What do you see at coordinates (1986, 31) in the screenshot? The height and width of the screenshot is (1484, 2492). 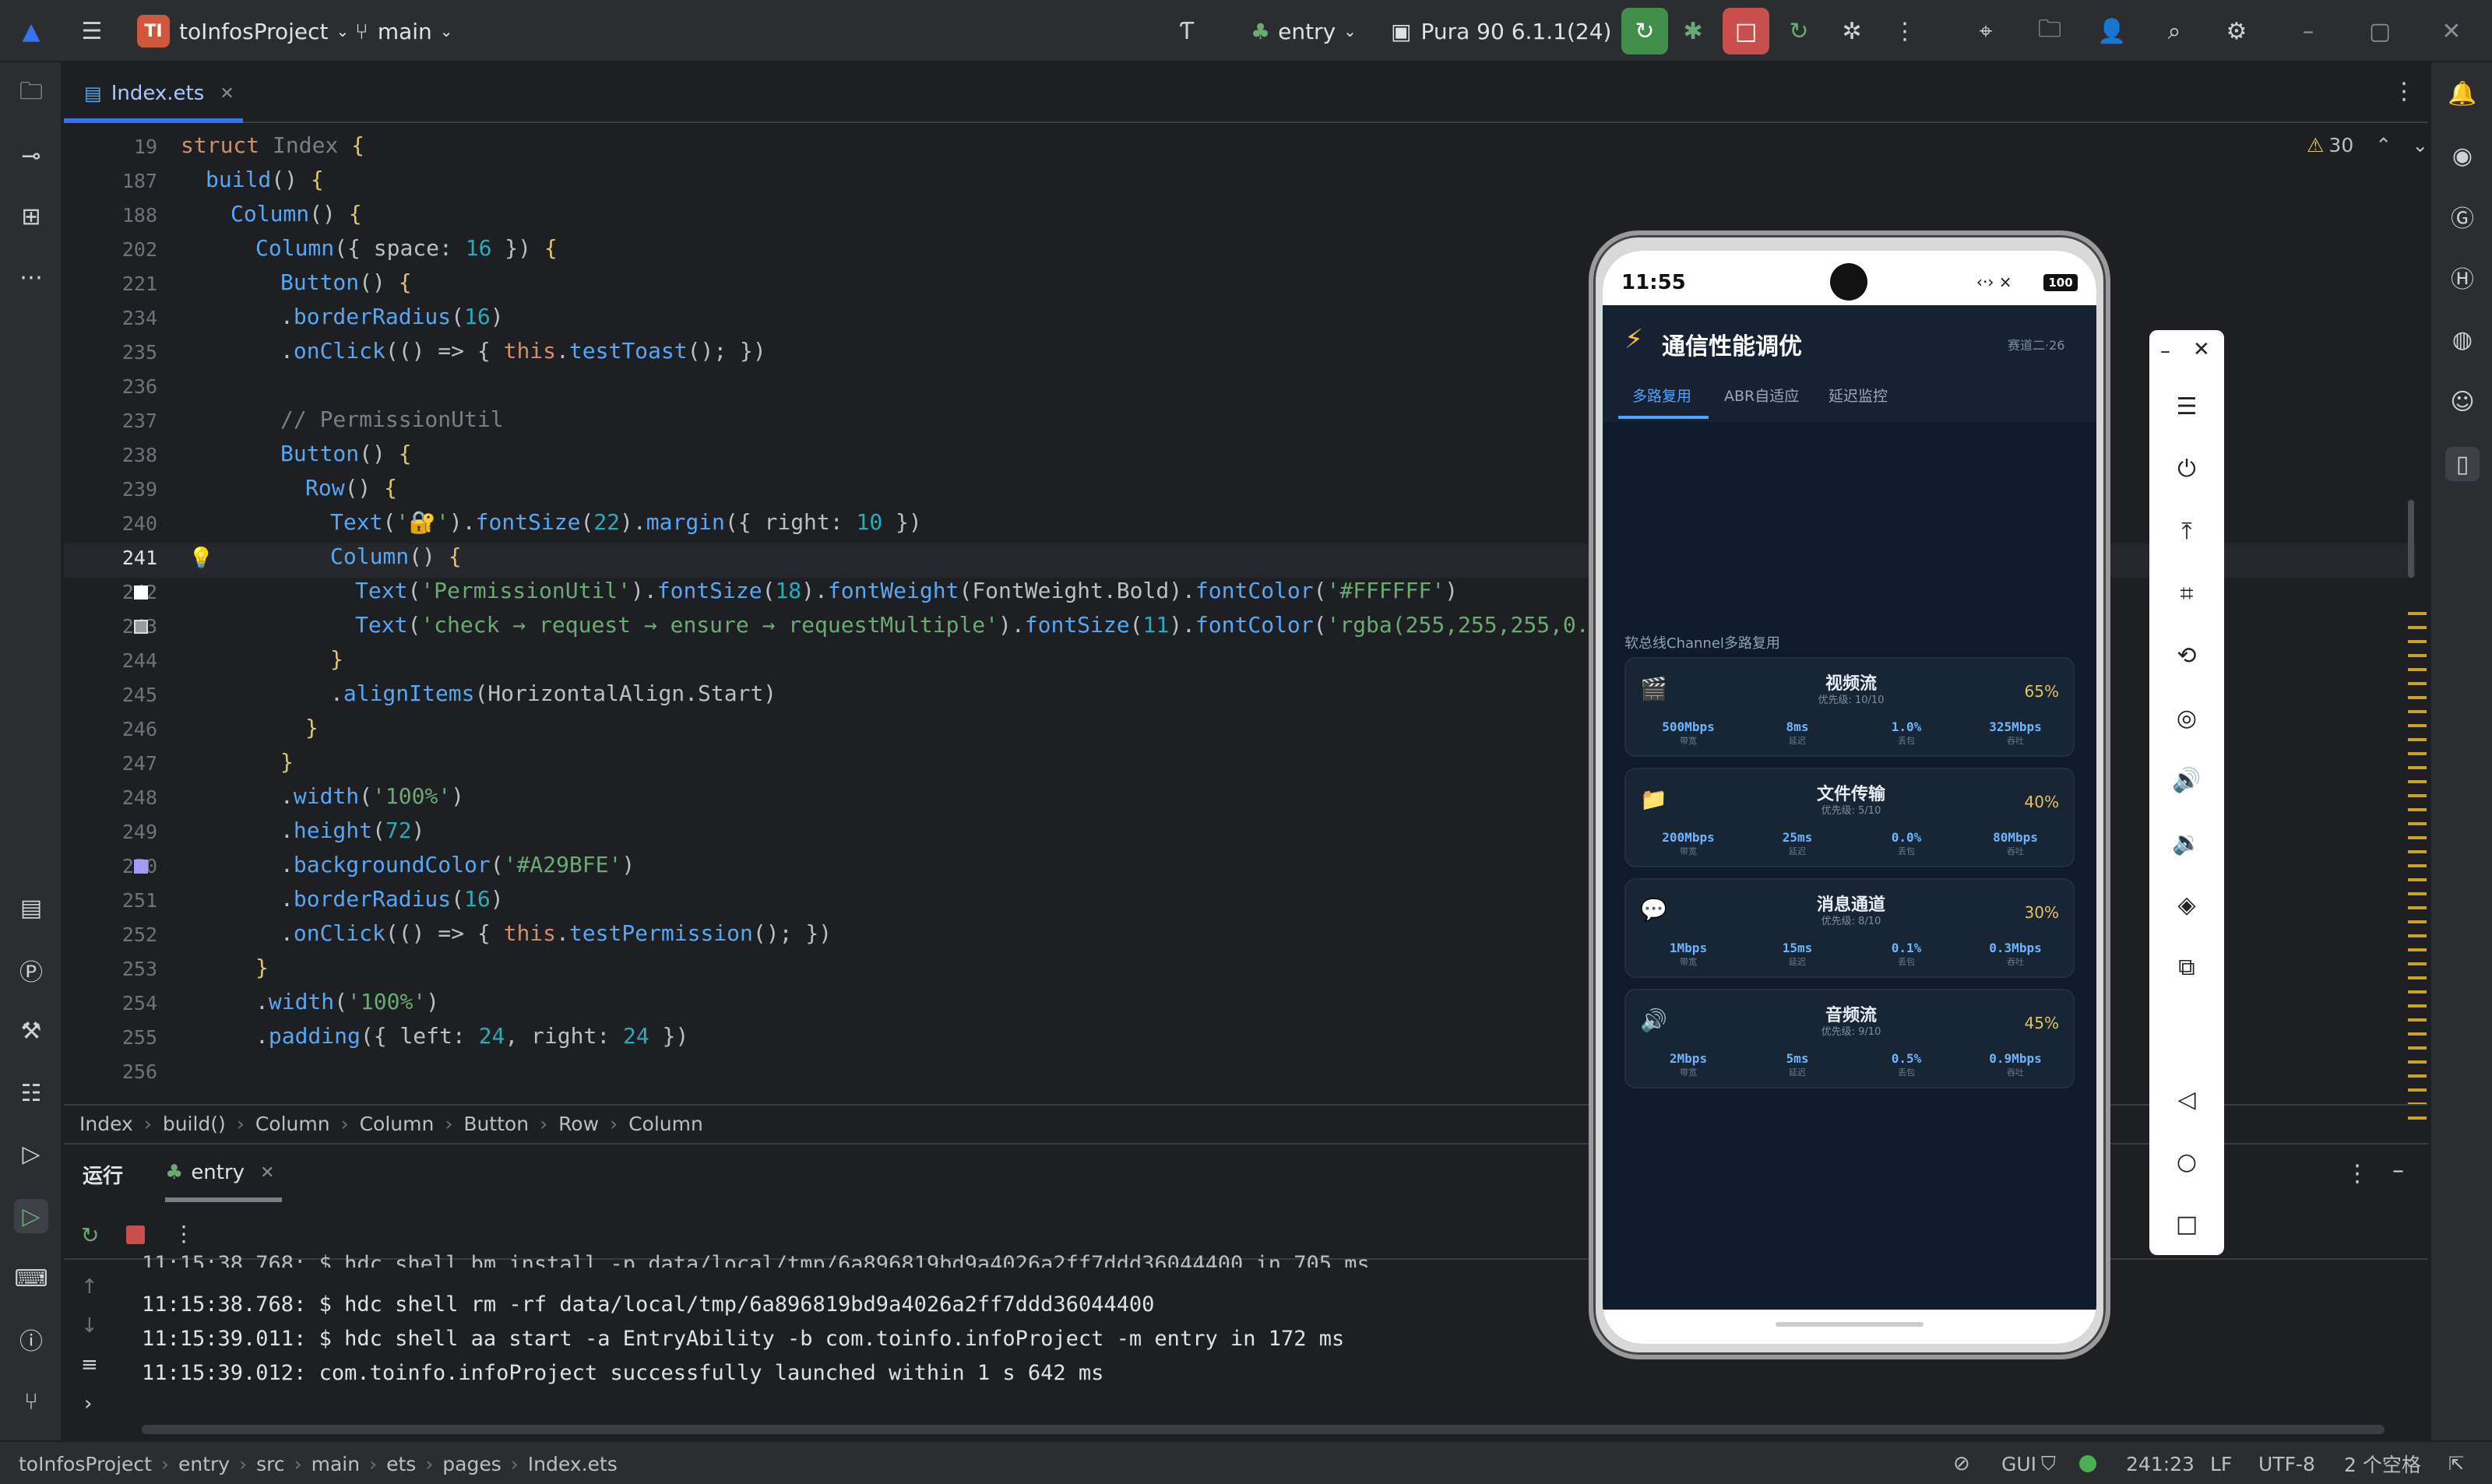 I see `device-manager-icon: ⌖` at bounding box center [1986, 31].